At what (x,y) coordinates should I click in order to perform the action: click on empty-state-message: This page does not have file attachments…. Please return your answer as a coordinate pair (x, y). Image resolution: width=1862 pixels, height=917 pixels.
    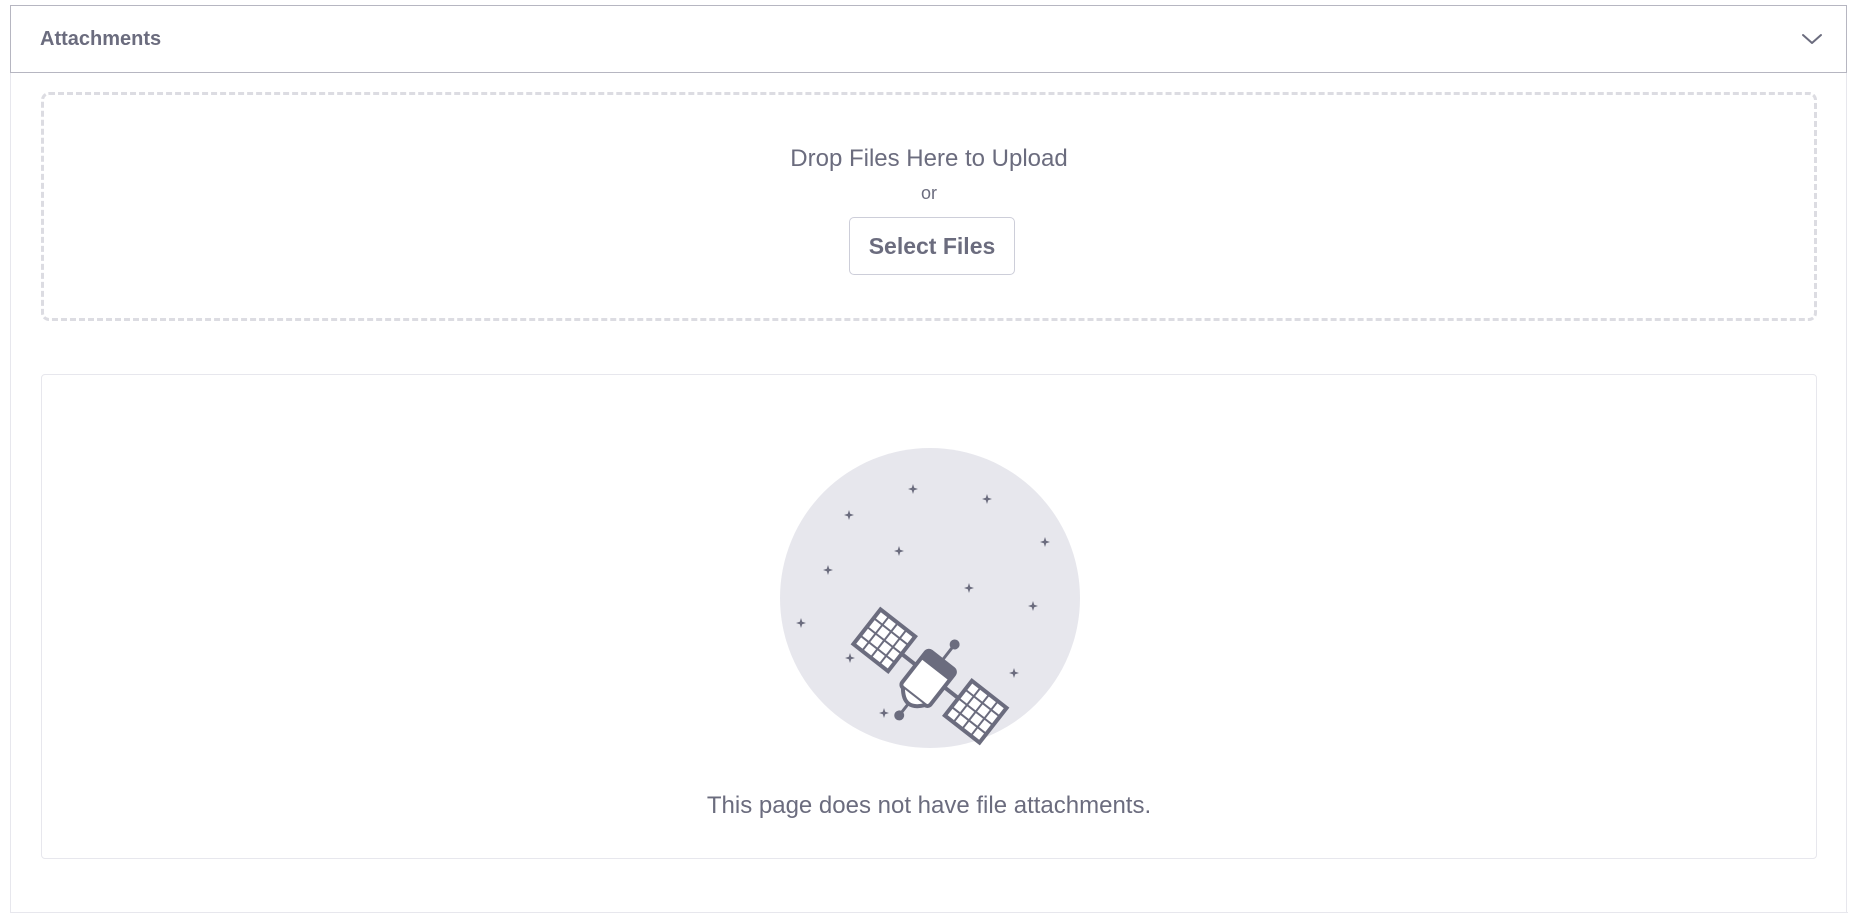
    Looking at the image, I should click on (929, 805).